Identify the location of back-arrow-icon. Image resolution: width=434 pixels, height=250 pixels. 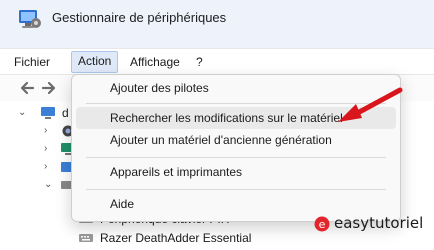
(27, 88).